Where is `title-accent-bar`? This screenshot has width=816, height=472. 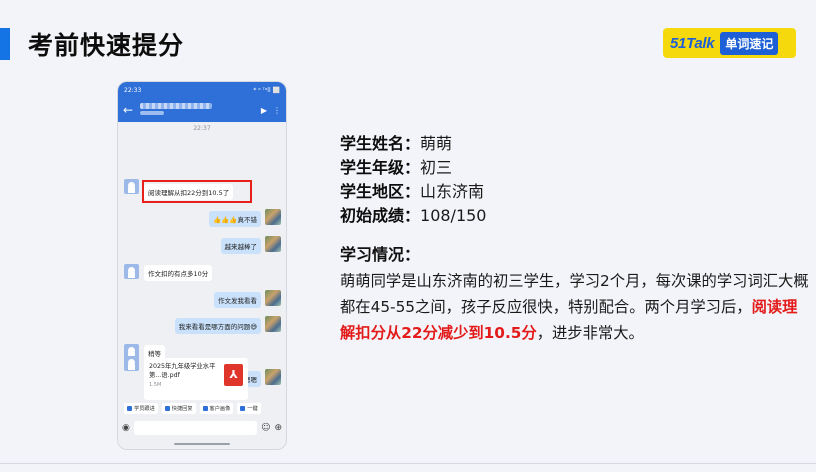
title-accent-bar is located at coordinates (5, 44).